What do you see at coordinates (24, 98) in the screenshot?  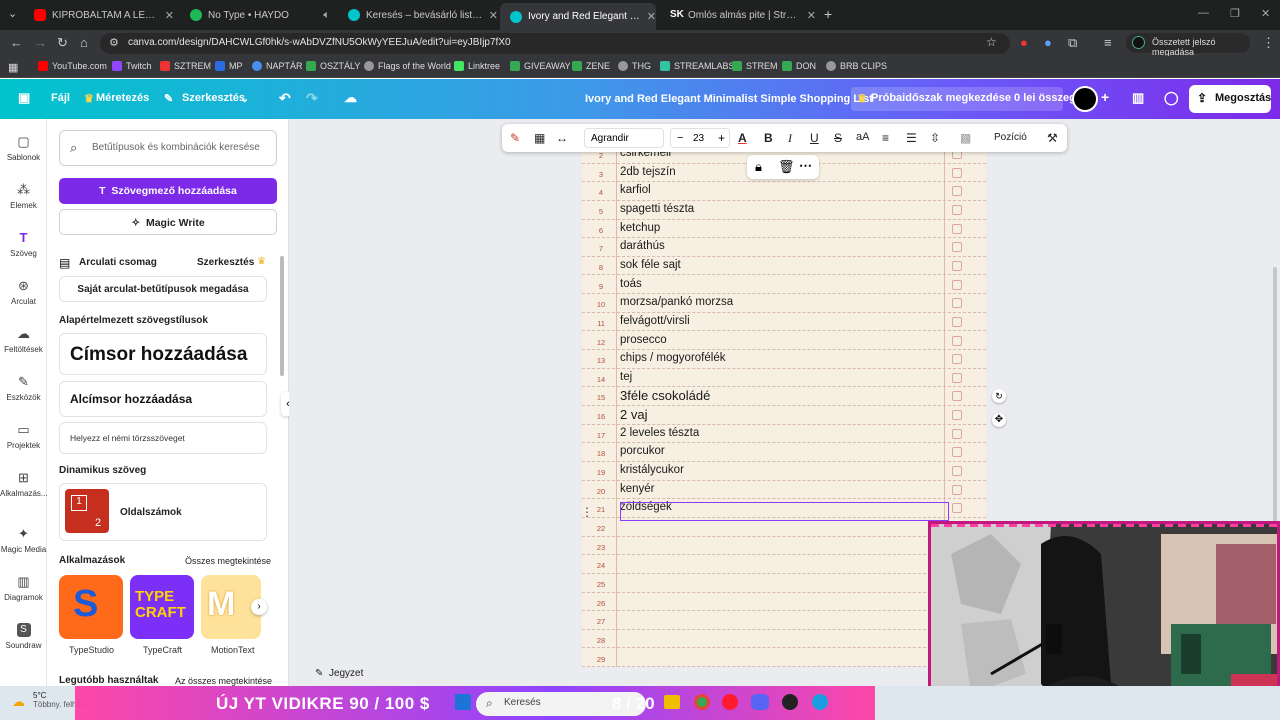 I see `sidebar-toggle-icon: ▣` at bounding box center [24, 98].